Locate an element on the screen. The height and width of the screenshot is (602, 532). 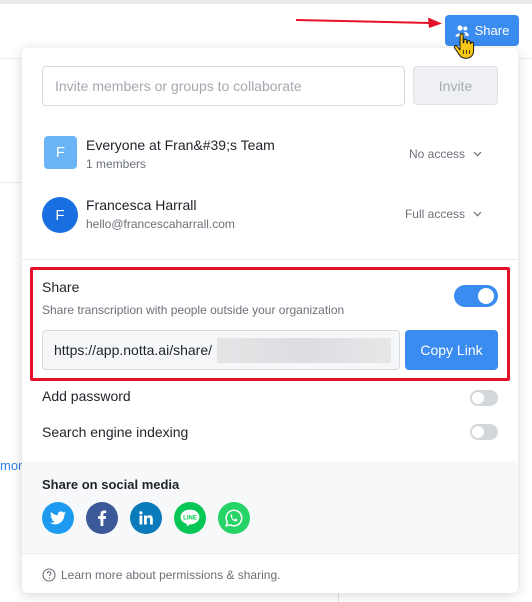
share-button-label: Share is located at coordinates (492, 30).